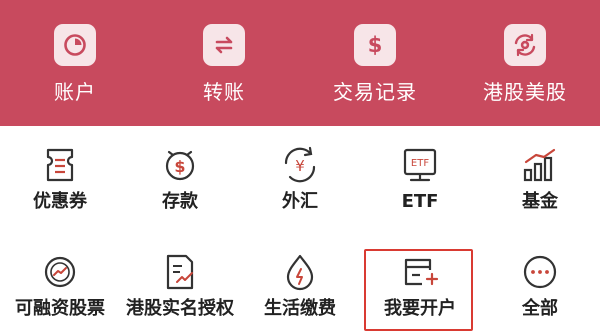  What do you see at coordinates (180, 272) in the screenshot?
I see `authorization-doc-icon` at bounding box center [180, 272].